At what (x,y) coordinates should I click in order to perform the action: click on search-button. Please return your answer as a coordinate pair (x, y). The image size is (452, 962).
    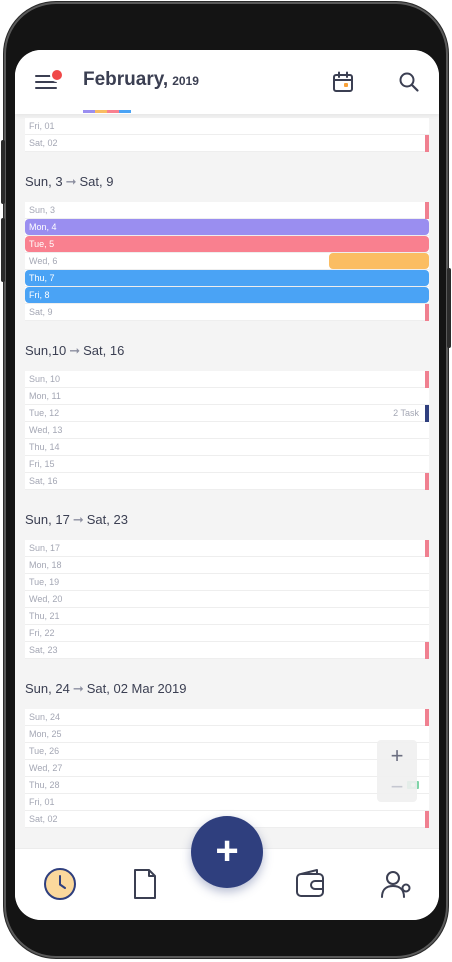
    Looking at the image, I should click on (409, 82).